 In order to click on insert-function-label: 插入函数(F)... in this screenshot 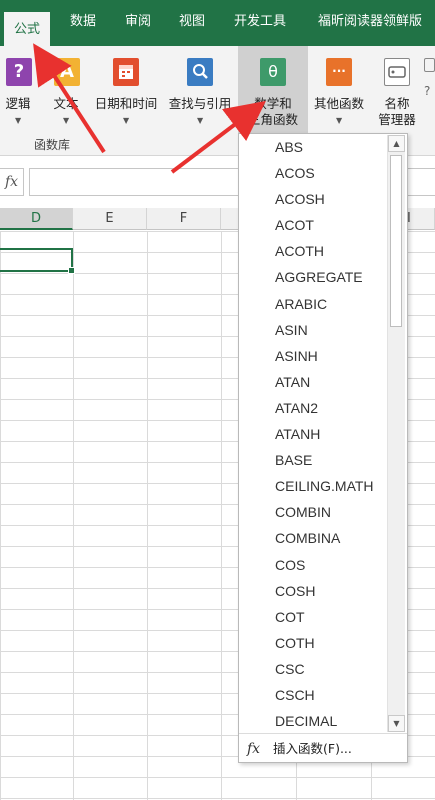, I will do `click(312, 748)`.